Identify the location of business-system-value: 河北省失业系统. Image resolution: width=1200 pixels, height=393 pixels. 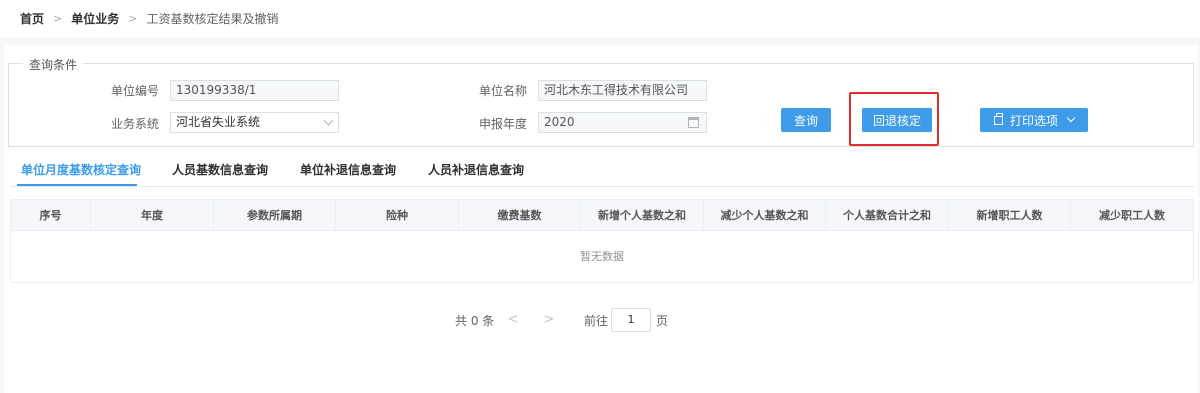
(218, 122).